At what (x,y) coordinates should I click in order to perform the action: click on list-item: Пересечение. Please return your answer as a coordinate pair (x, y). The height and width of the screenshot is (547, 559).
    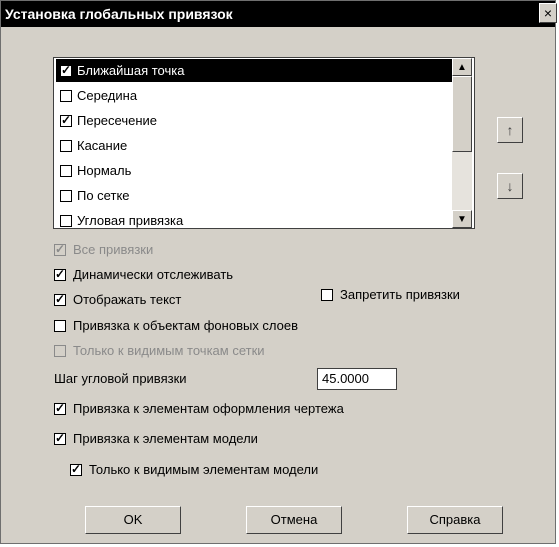
    Looking at the image, I should click on (254, 120).